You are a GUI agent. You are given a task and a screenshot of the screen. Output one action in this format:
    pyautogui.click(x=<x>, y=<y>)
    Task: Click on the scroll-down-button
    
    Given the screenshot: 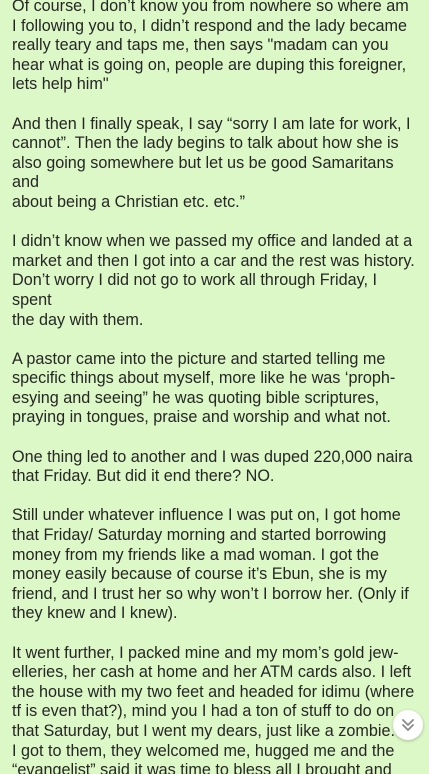 What is the action you would take?
    pyautogui.click(x=408, y=725)
    